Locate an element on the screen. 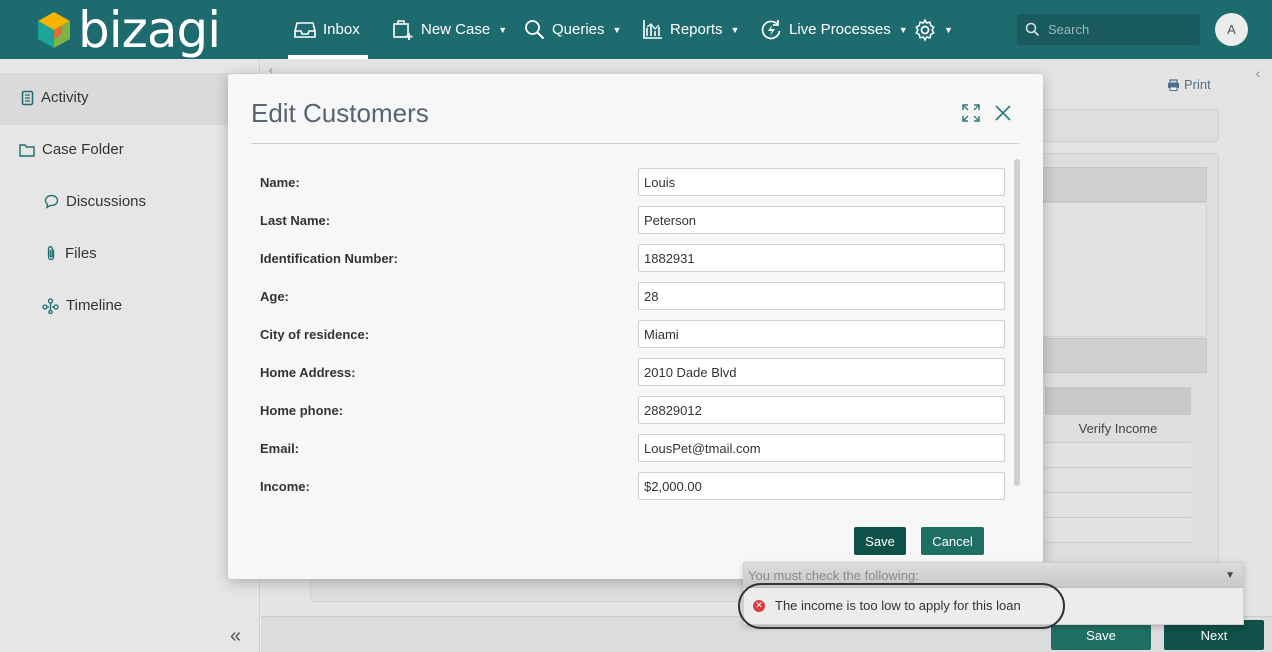  nav-queries: Queries ▼ is located at coordinates (572, 29).